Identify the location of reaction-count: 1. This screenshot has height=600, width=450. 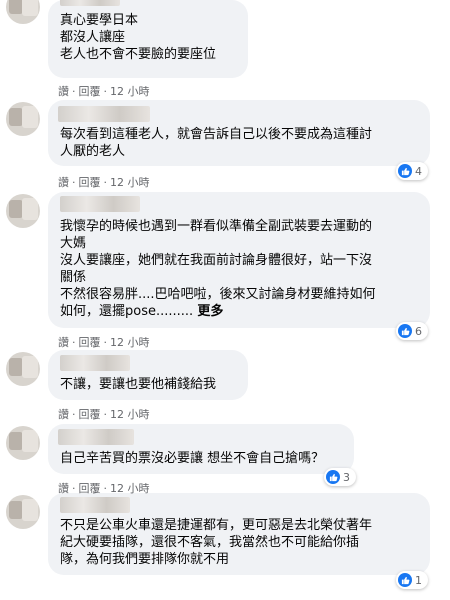
(412, 580).